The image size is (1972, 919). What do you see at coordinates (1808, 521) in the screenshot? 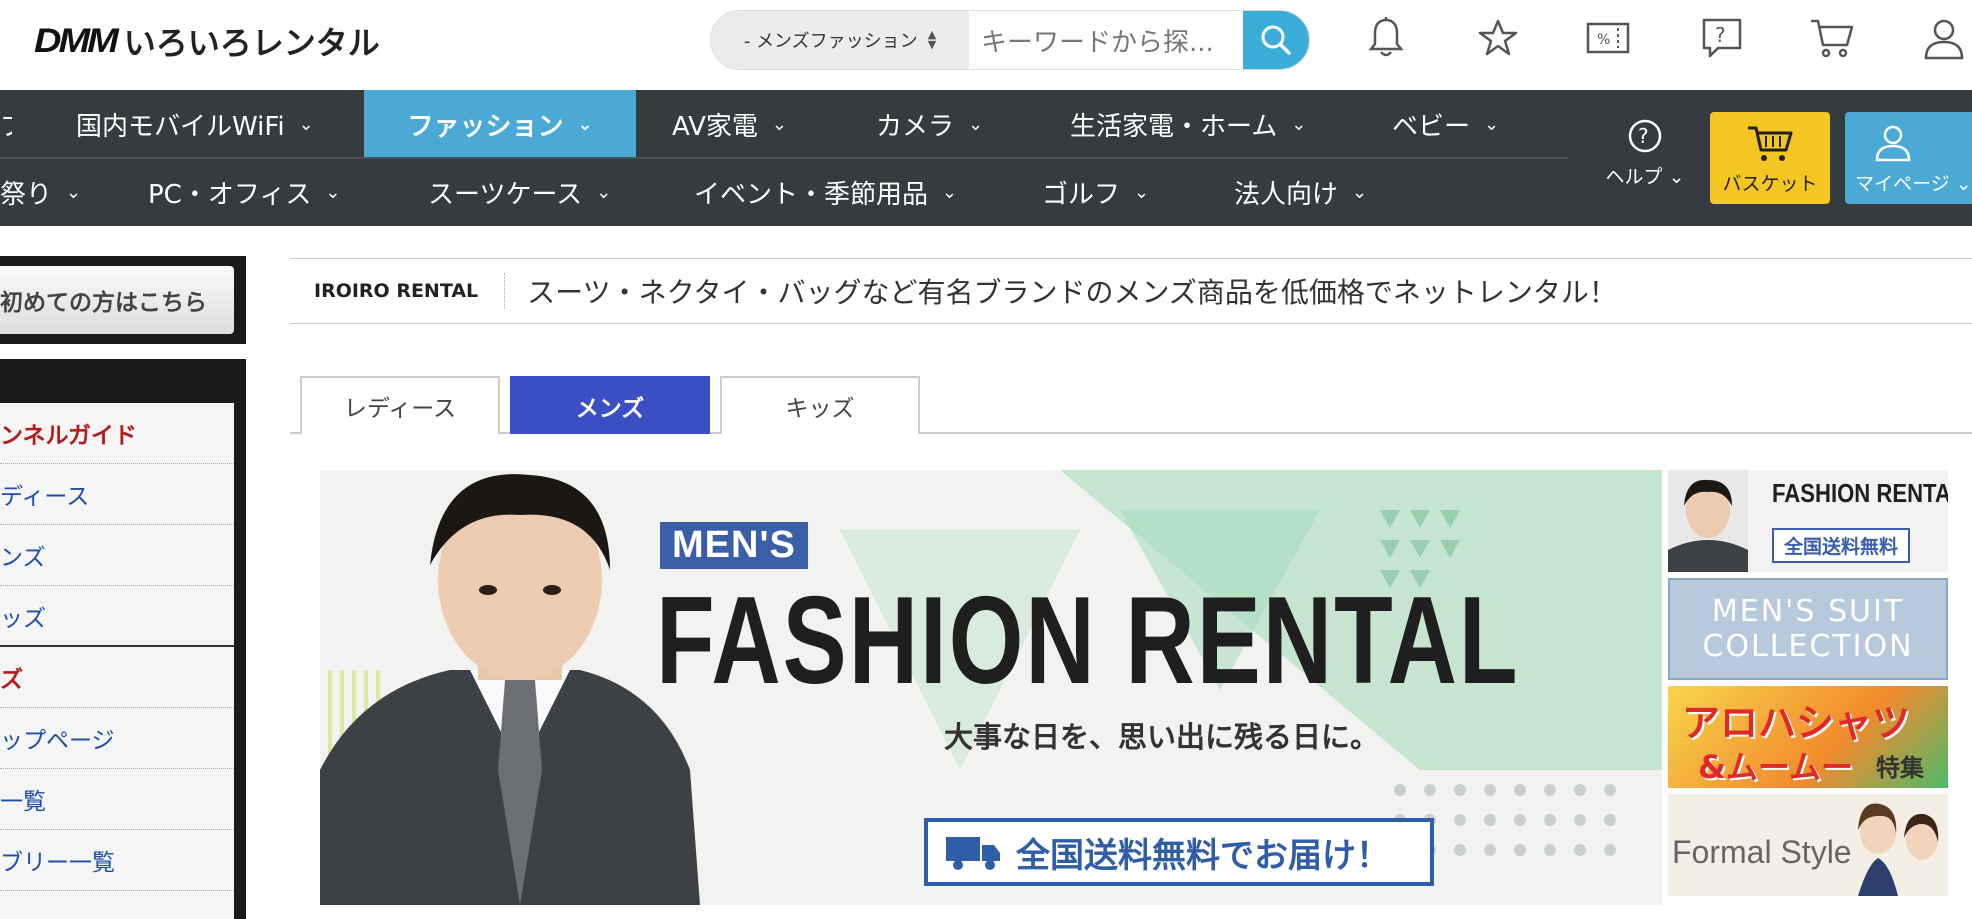
I see `side-banner-fashion-rental: FASHION RENTAL 全国送料無料` at bounding box center [1808, 521].